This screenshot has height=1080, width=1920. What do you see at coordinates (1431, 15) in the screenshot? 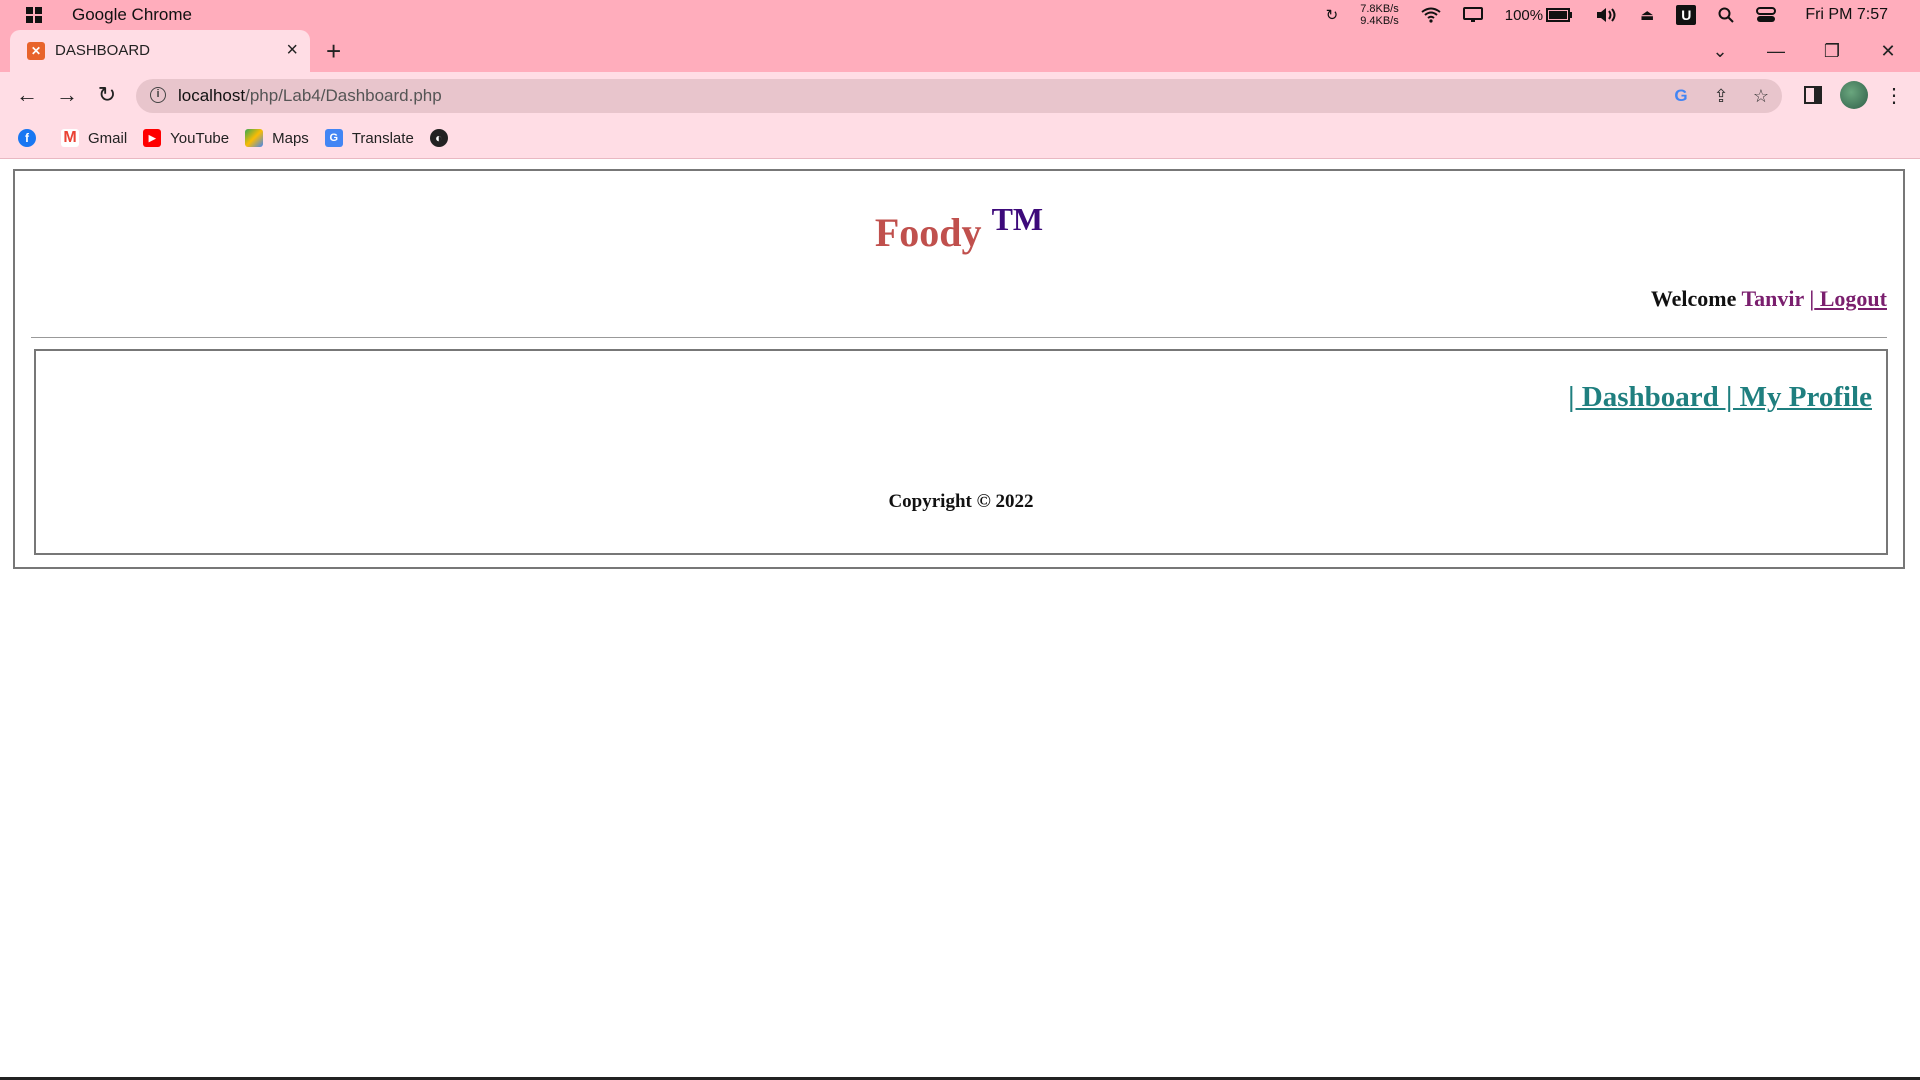
I see `wifi-icon` at bounding box center [1431, 15].